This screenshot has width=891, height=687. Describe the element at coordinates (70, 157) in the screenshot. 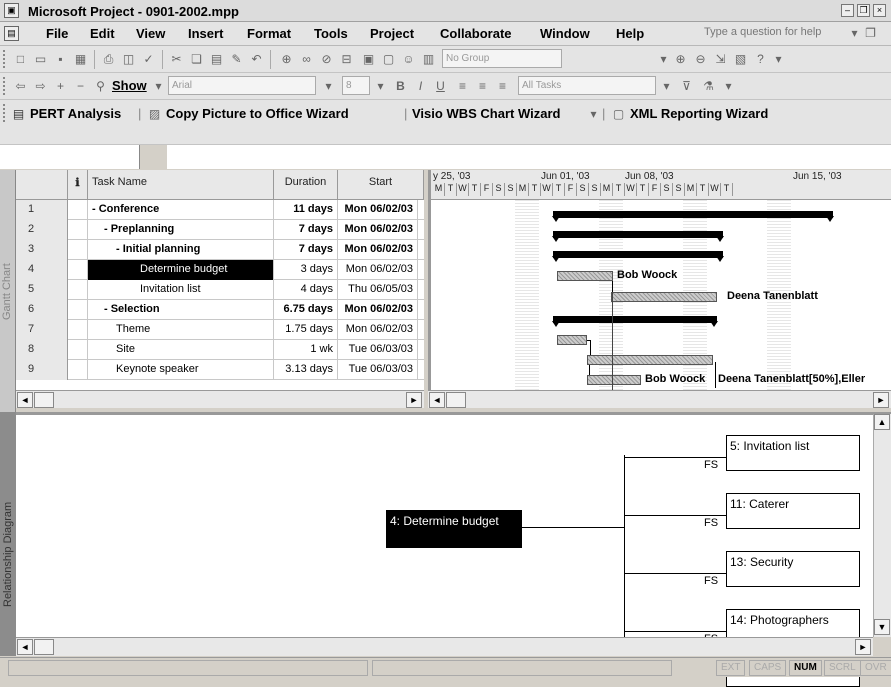

I see `entry-field-left` at that location.